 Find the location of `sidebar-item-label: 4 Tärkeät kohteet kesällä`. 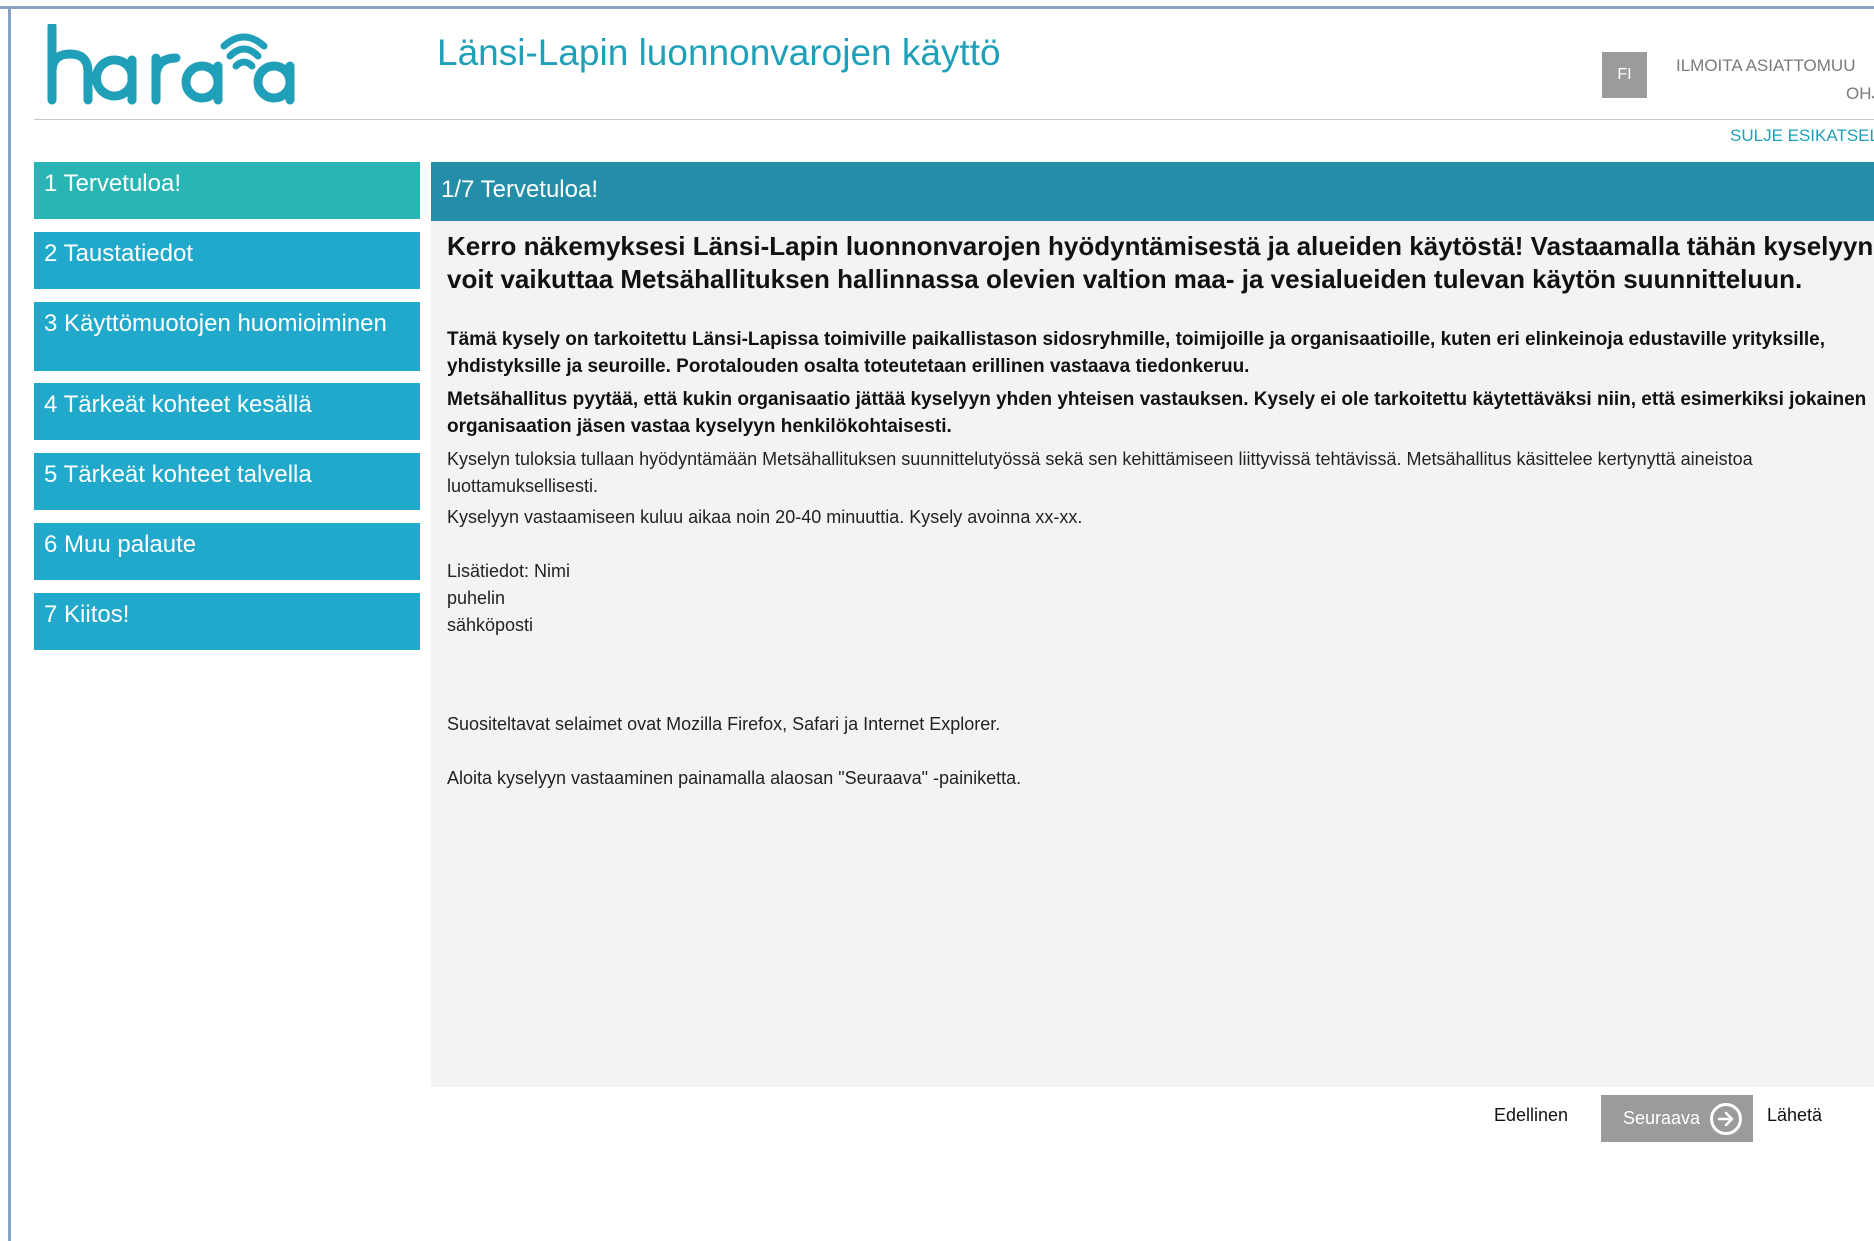

sidebar-item-label: 4 Tärkeät kohteet kesällä is located at coordinates (178, 404).